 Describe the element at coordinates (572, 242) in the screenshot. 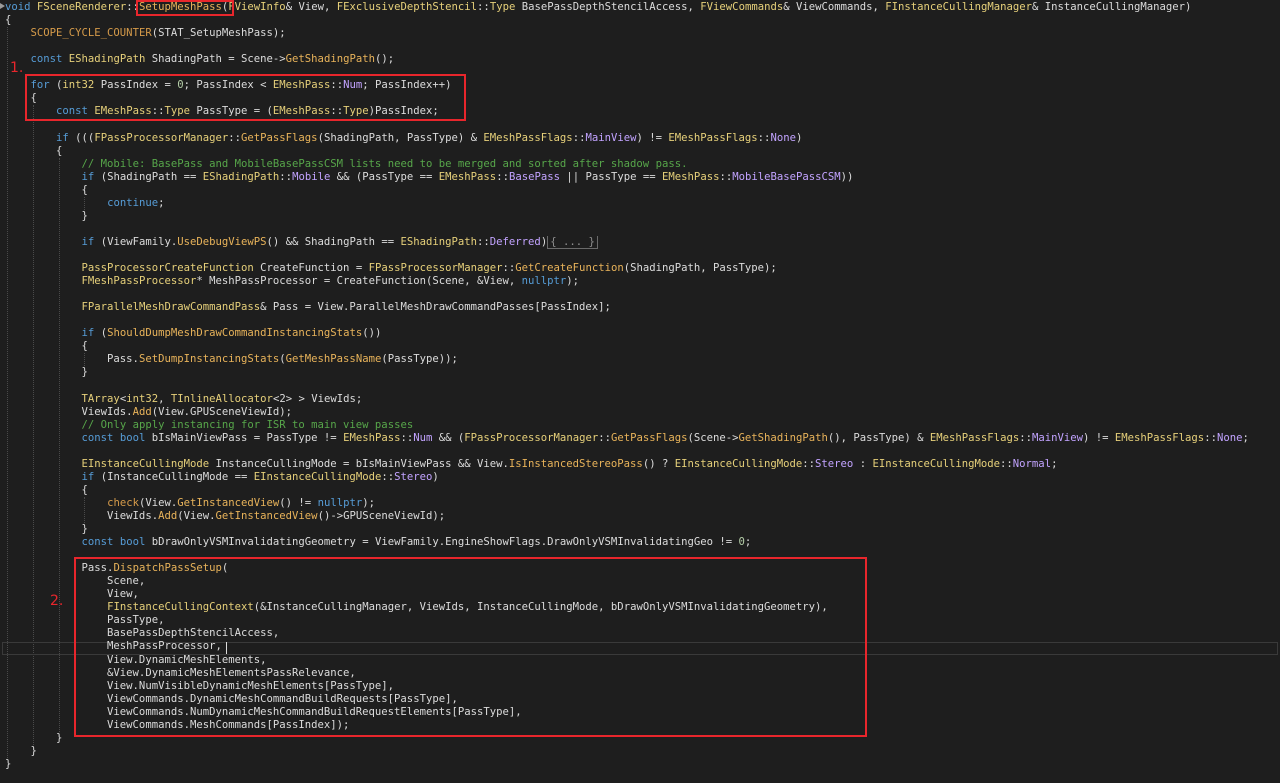

I see `collapsed-block-button: { ... }` at that location.